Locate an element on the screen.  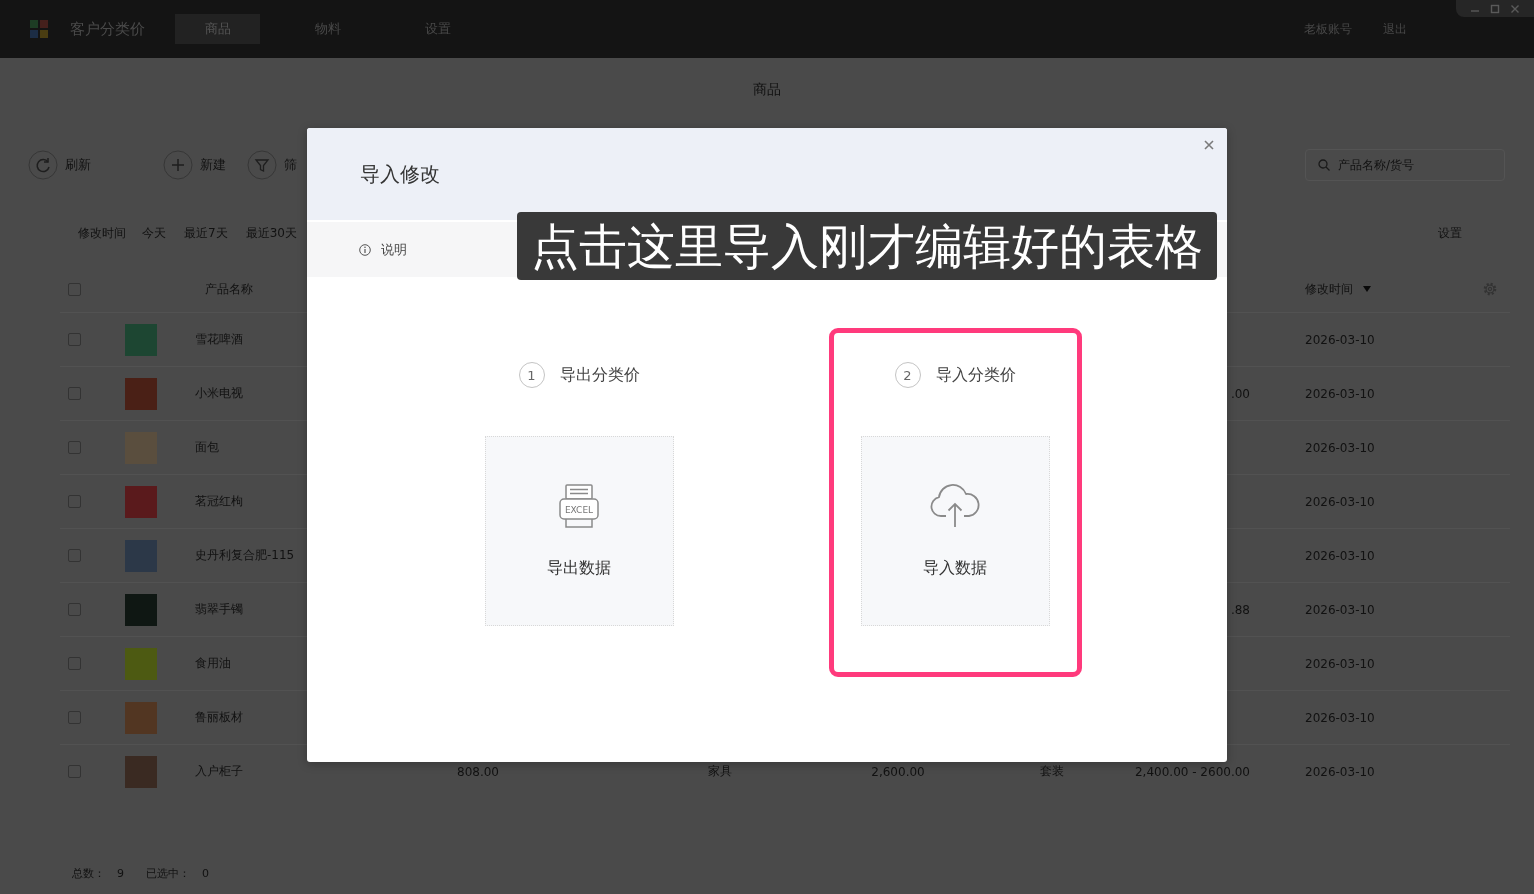
sort-caret-icon is located at coordinates (1367, 289).